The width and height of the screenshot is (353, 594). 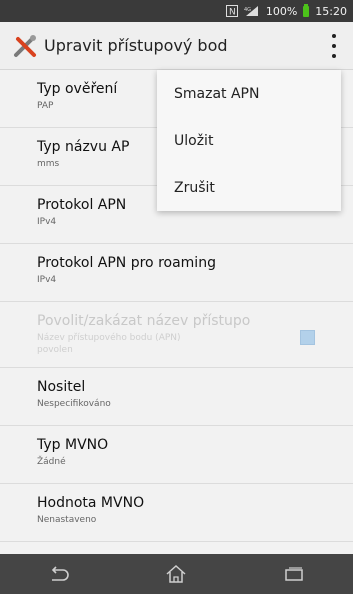 What do you see at coordinates (176, 11) in the screenshot?
I see `status-bar: N 4G 100% 15:20` at bounding box center [176, 11].